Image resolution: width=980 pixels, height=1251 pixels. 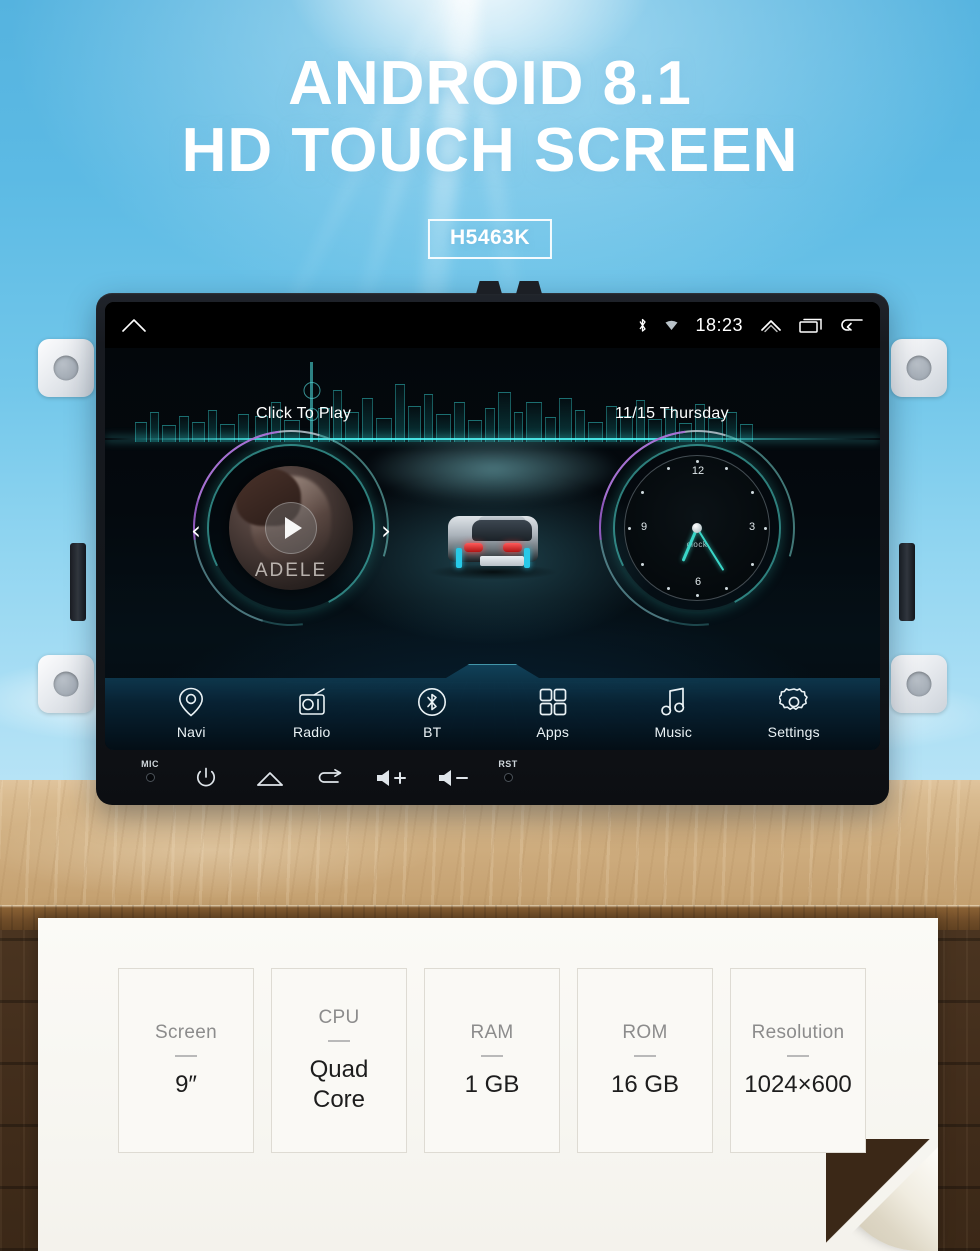 I want to click on gear-icon, so click(x=793, y=702).